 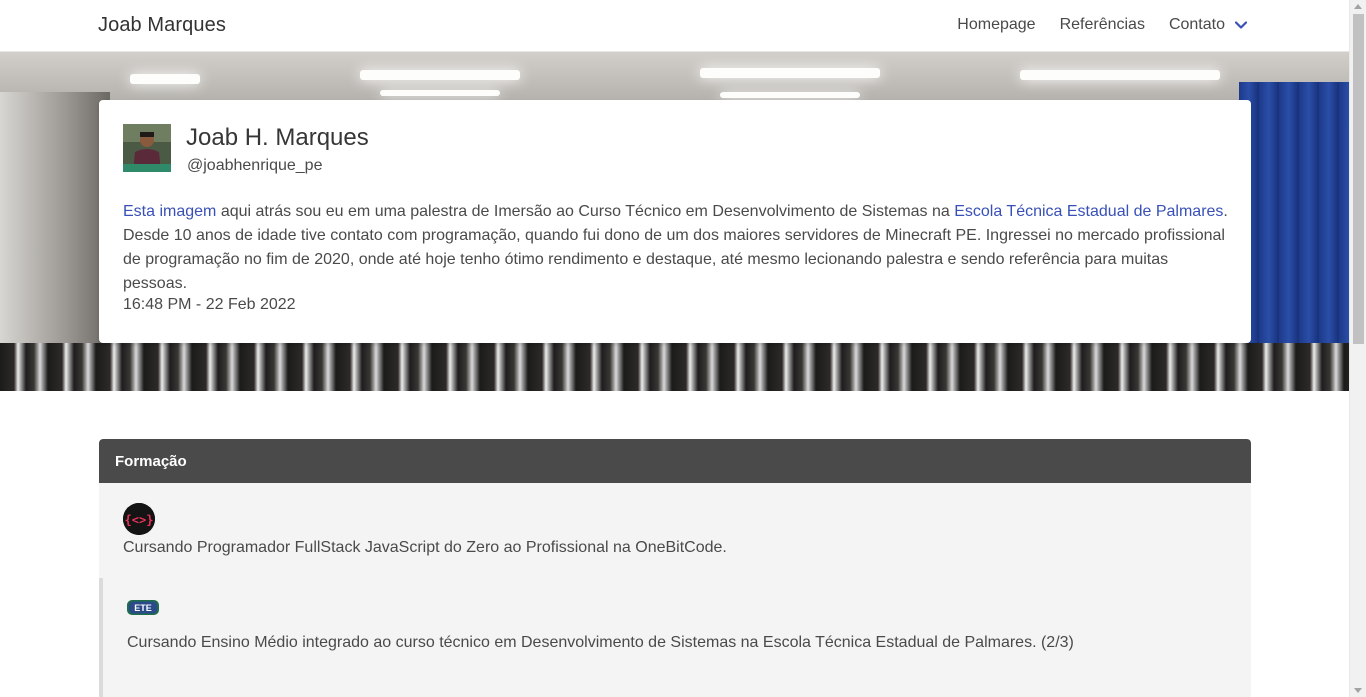 What do you see at coordinates (1358, 179) in the screenshot?
I see `scrollbar-thumb` at bounding box center [1358, 179].